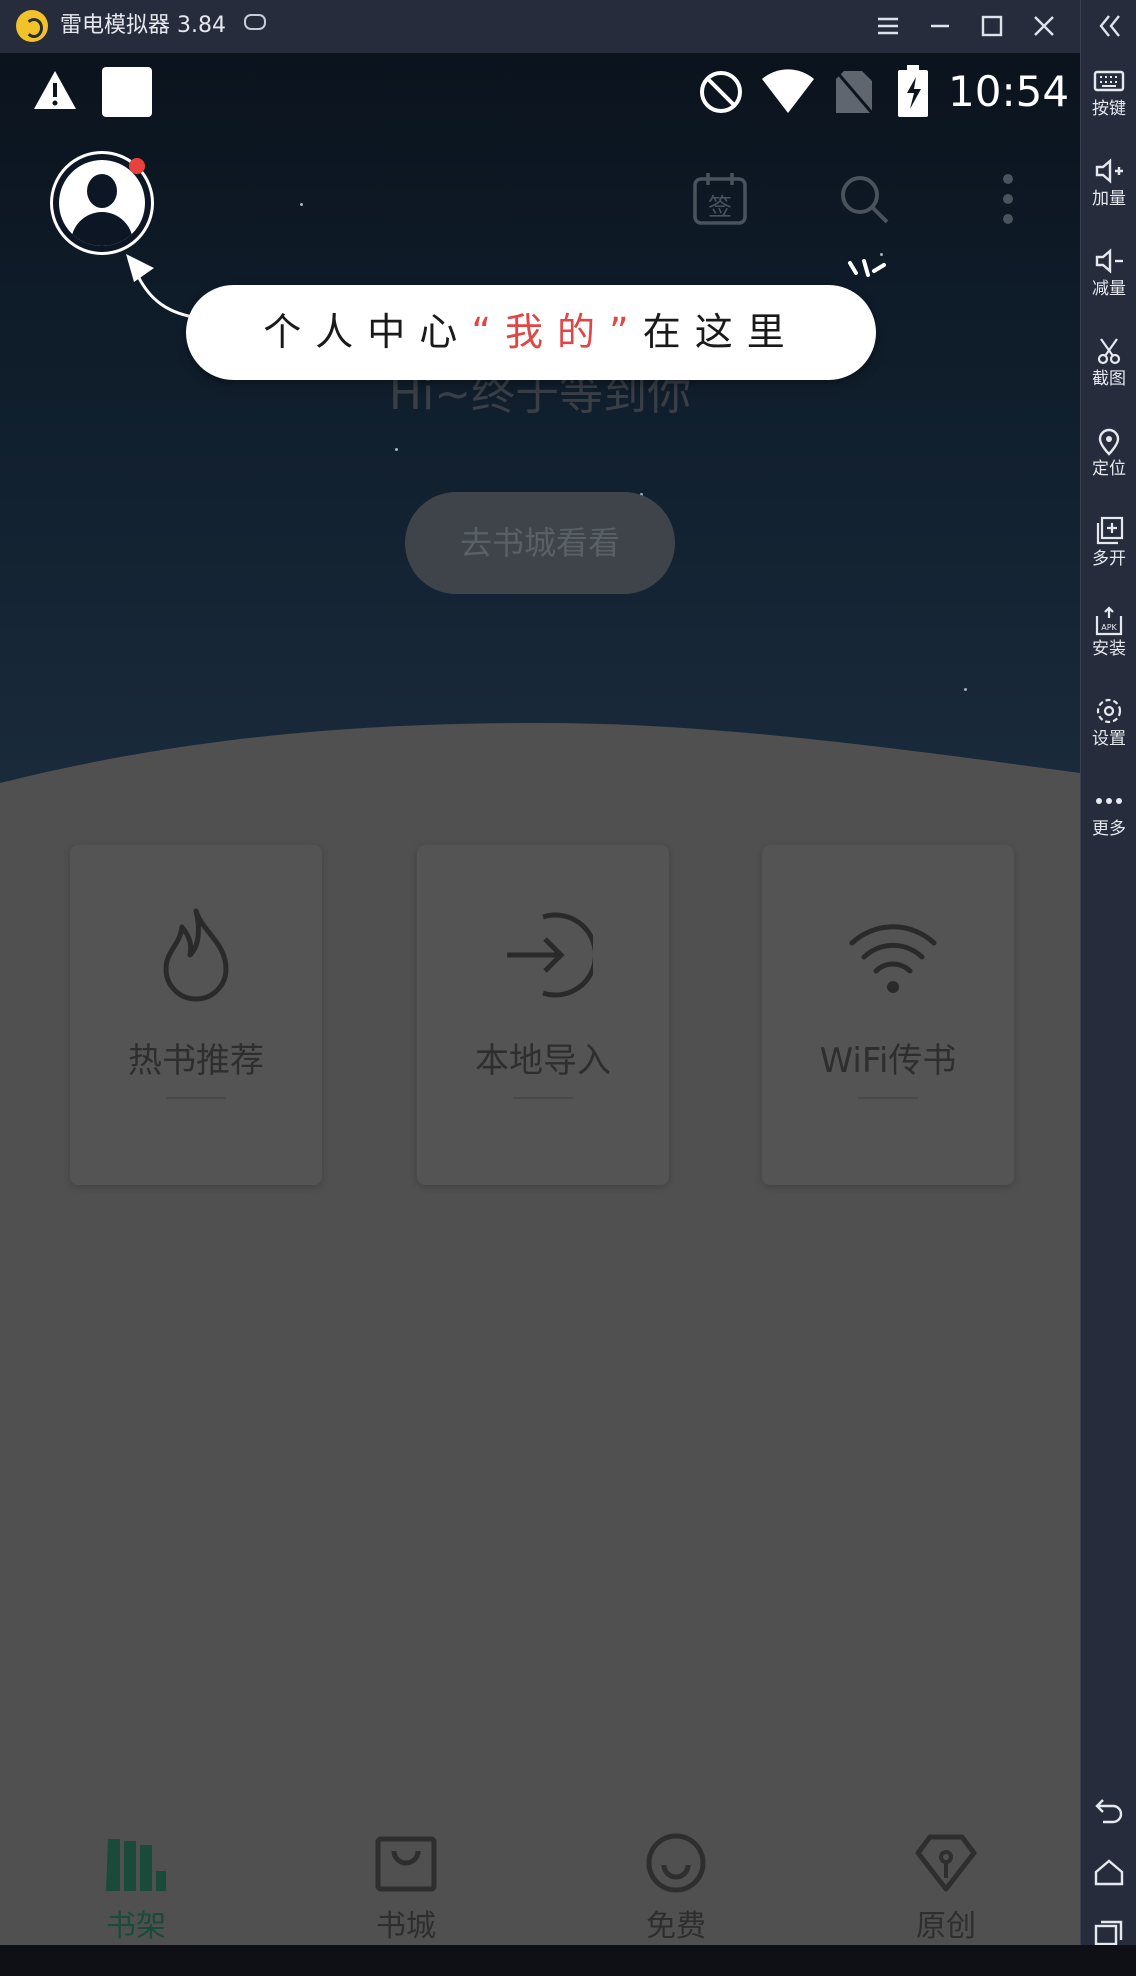 This screenshot has height=1976, width=1136. I want to click on keyboard-icon, so click(1109, 81).